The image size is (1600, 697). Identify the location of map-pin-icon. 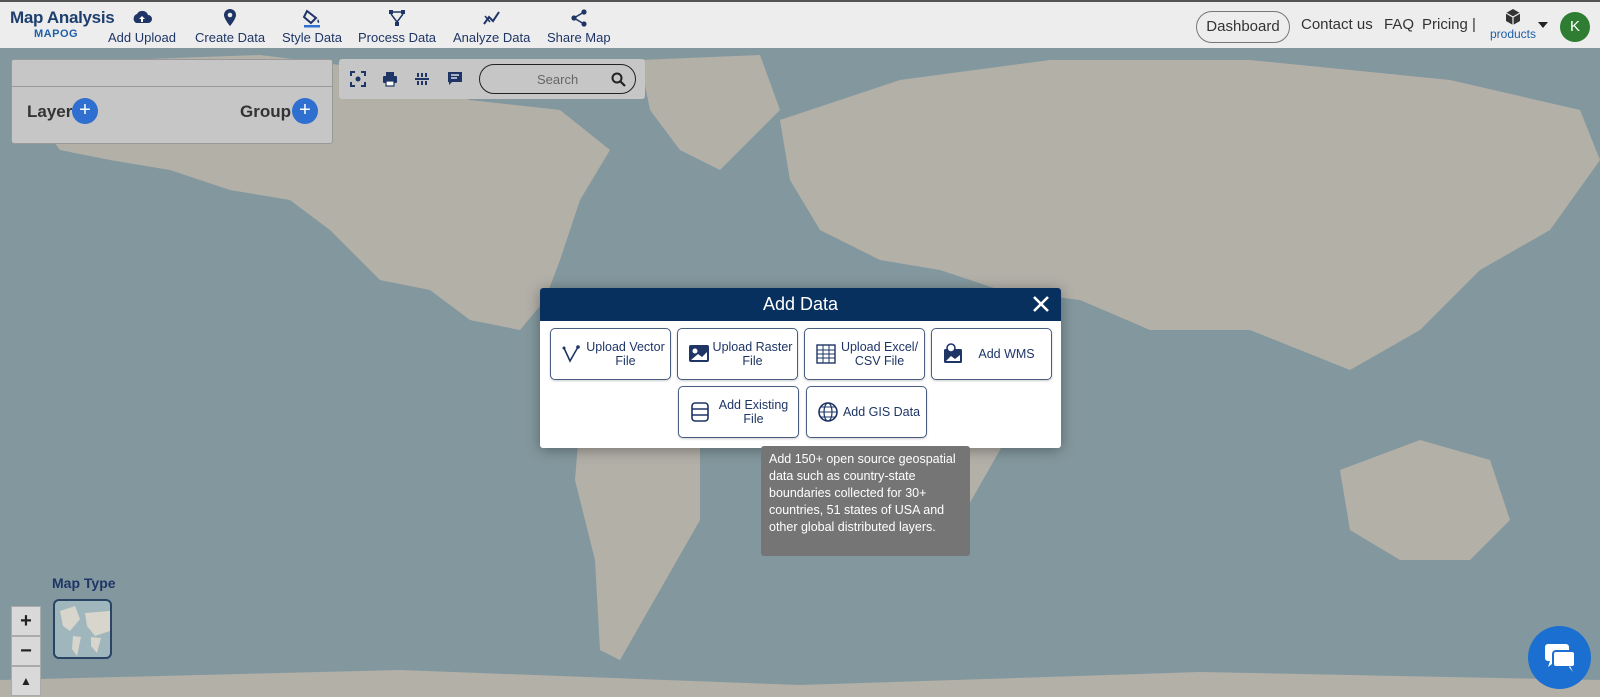
(230, 17).